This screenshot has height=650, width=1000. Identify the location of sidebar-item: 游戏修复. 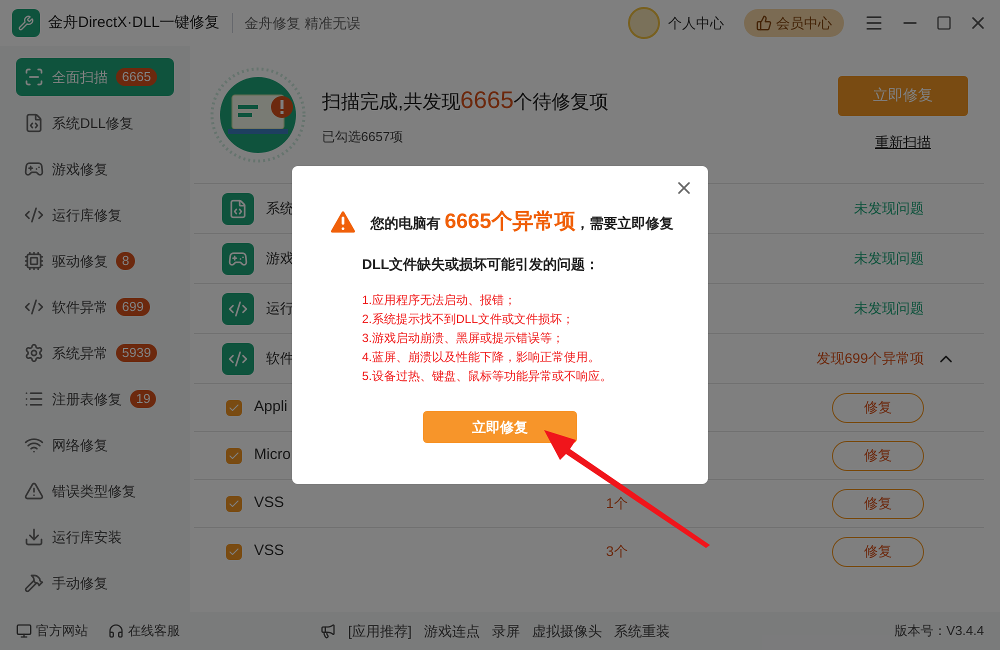
(95, 169).